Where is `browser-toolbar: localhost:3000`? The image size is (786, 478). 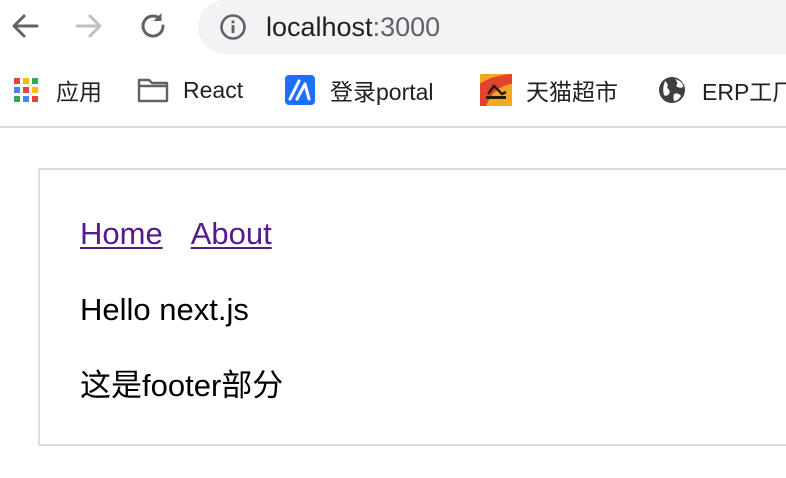
browser-toolbar: localhost:3000 is located at coordinates (393, 27).